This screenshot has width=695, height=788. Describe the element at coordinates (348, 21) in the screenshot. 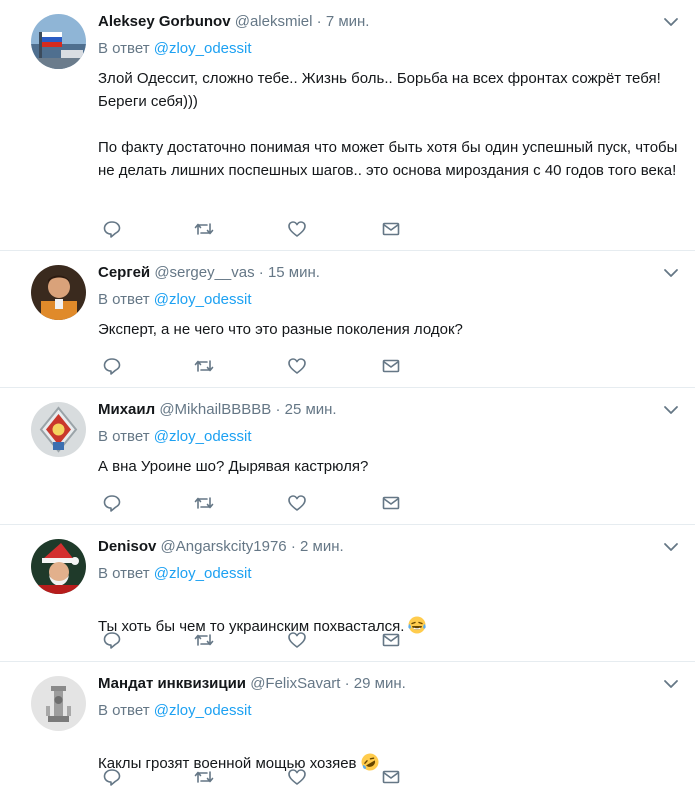

I see `tweet-time: 7 мин.` at that location.